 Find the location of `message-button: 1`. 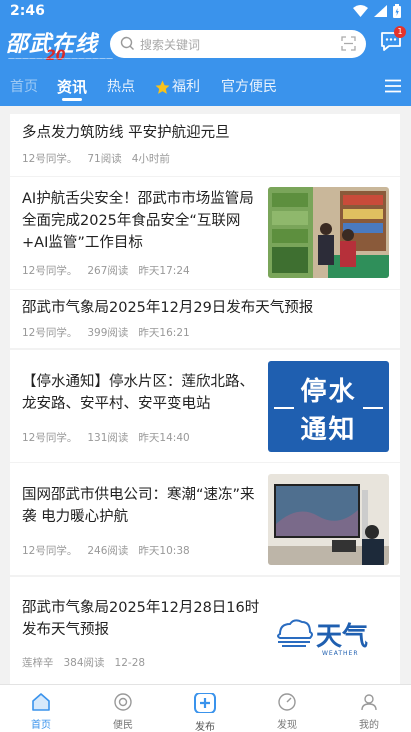

message-button: 1 is located at coordinates (393, 41).